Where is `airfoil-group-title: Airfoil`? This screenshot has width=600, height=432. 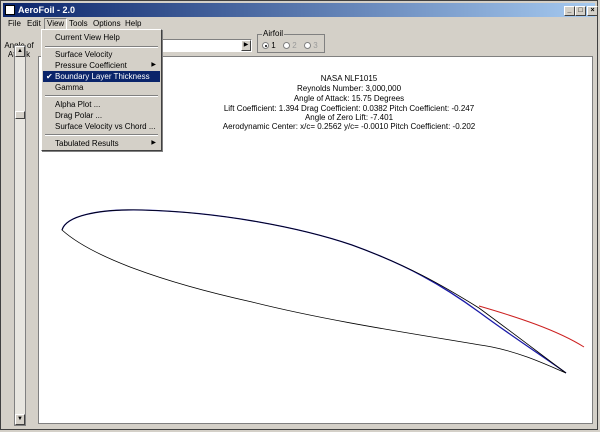
airfoil-group-title: Airfoil is located at coordinates (273, 33).